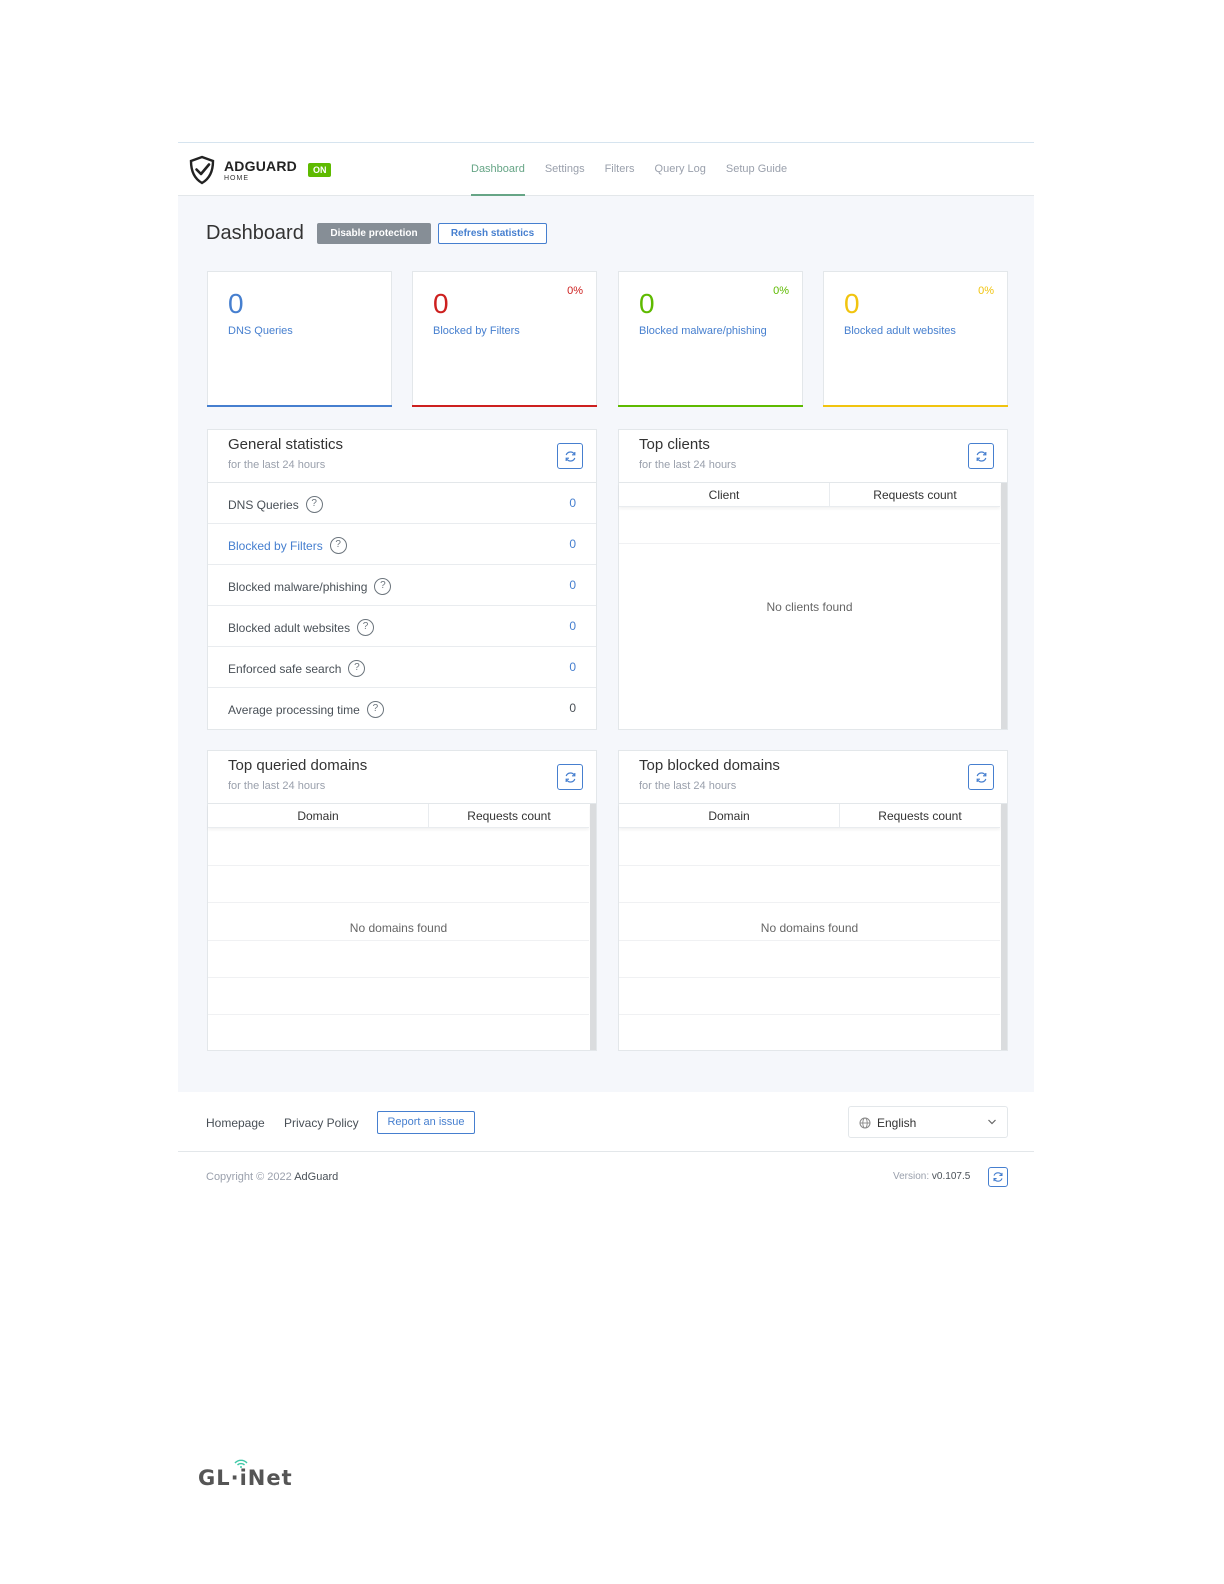 Image resolution: width=1224 pixels, height=1584 pixels. I want to click on logo: ADGUARD HOME ON, so click(260, 170).